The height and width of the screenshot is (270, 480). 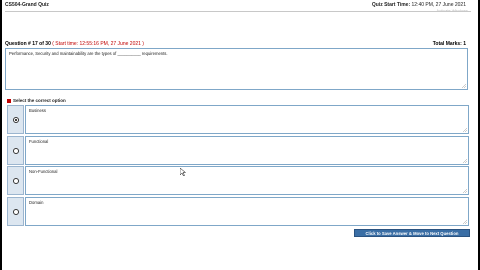 I want to click on option-row: Business, so click(x=238, y=119).